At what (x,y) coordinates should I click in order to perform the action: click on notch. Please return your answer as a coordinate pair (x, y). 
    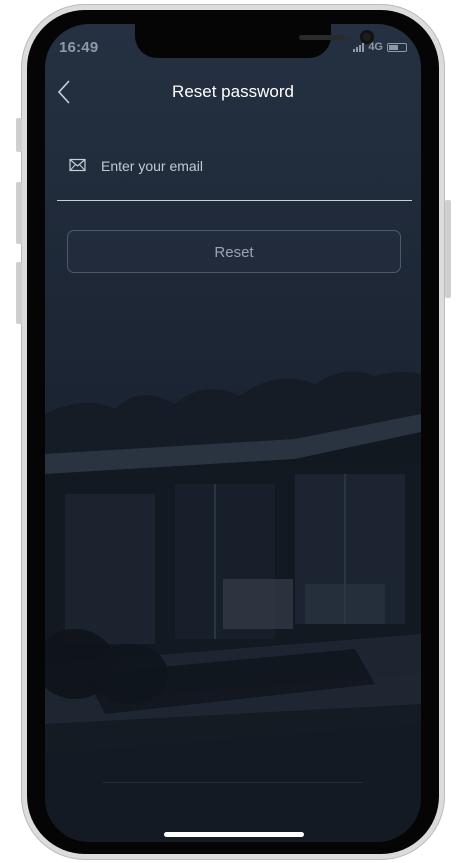
    Looking at the image, I should click on (254, 41).